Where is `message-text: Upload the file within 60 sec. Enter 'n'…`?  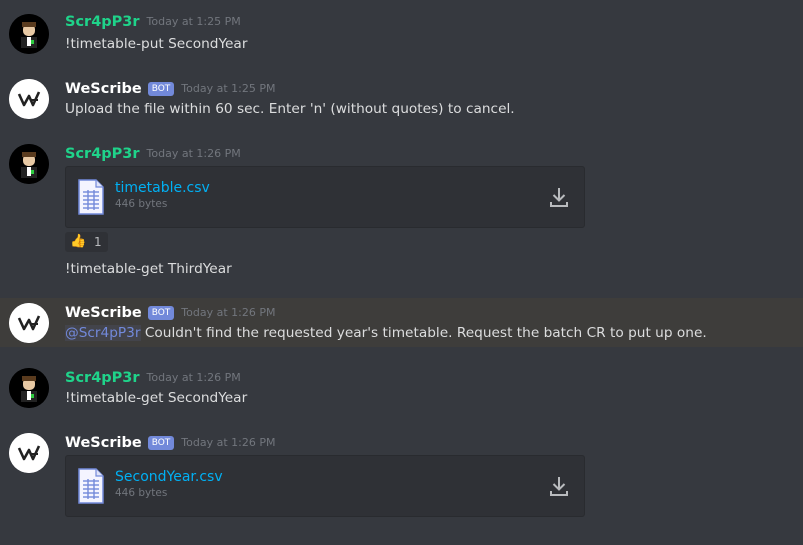
message-text: Upload the file within 60 sec. Enter 'n'… is located at coordinates (290, 109).